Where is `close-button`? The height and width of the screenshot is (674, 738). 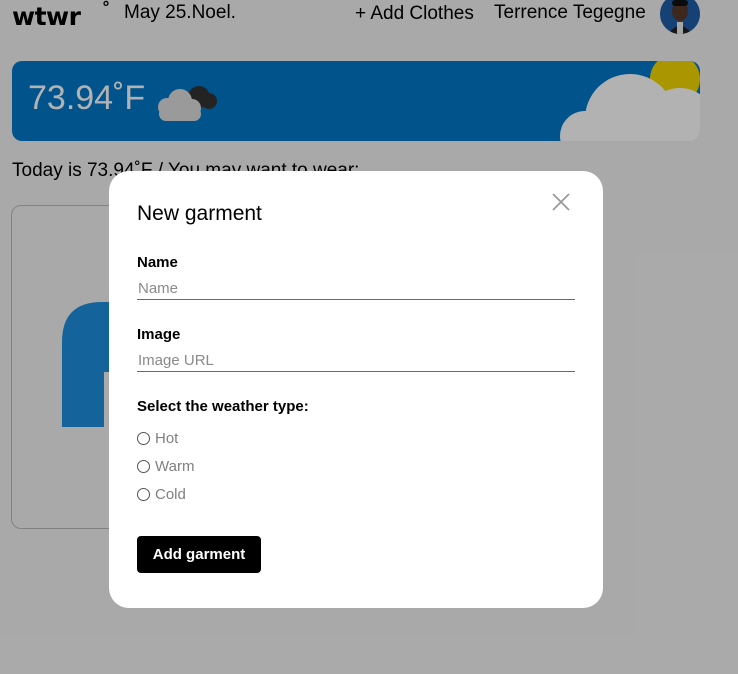 close-button is located at coordinates (561, 202).